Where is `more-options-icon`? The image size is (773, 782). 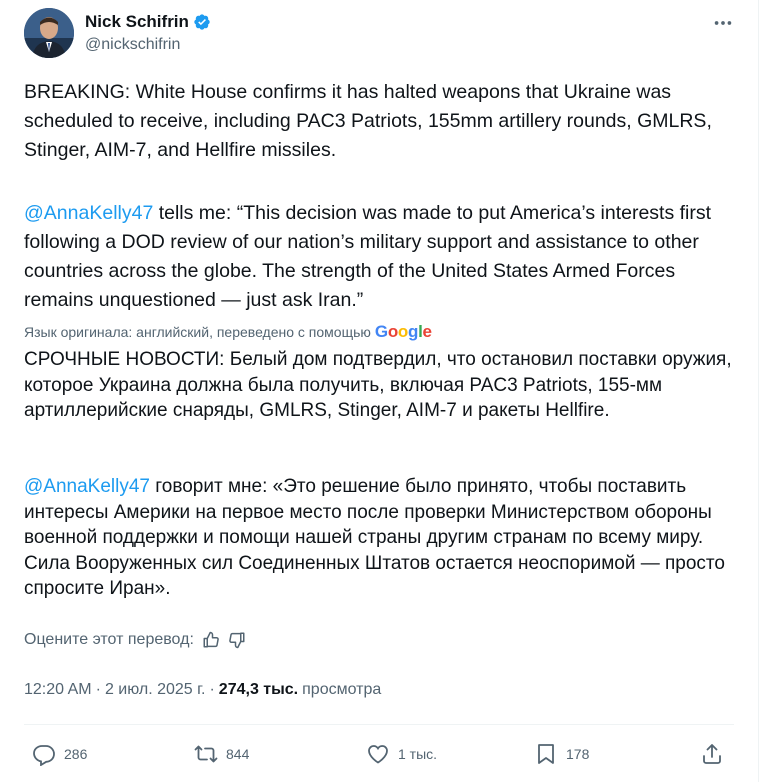 more-options-icon is located at coordinates (723, 23).